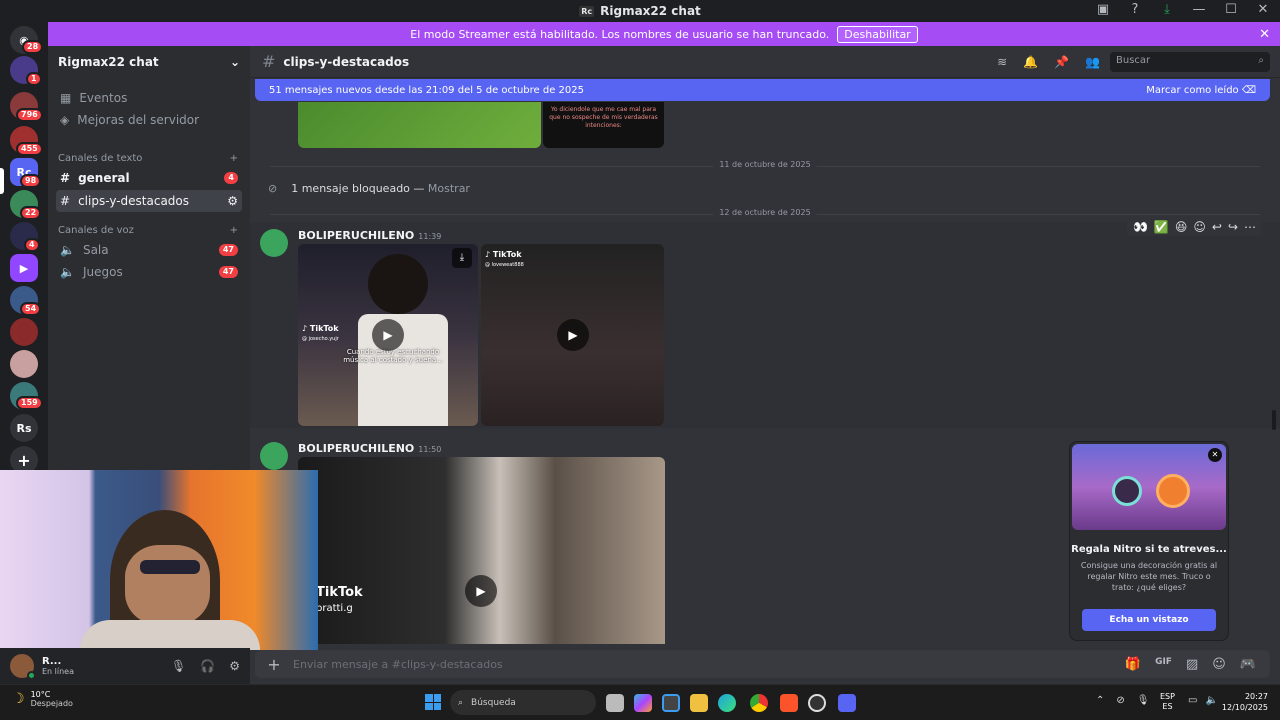  Describe the element at coordinates (1030, 62) in the screenshot. I see `bell-icon: 🔔` at that location.